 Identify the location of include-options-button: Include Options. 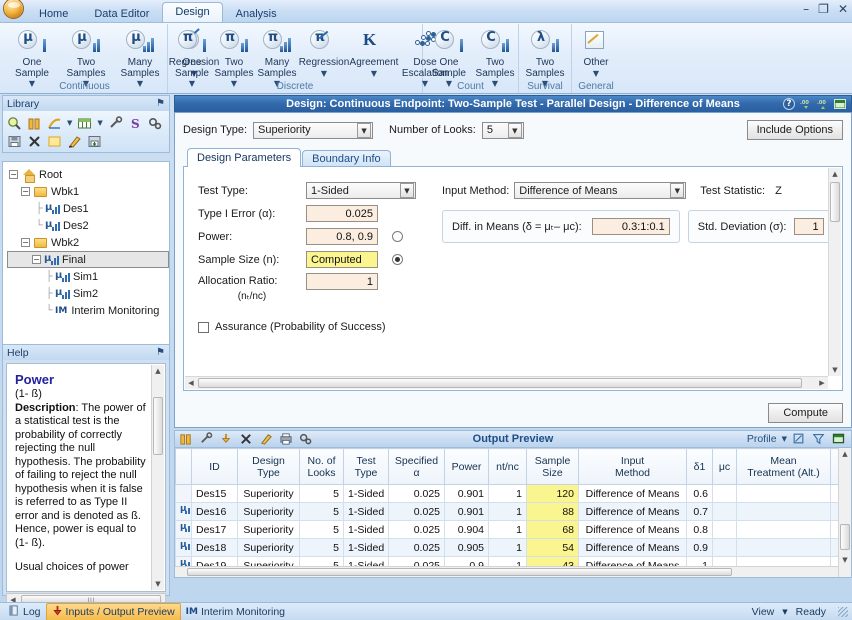
(794, 130).